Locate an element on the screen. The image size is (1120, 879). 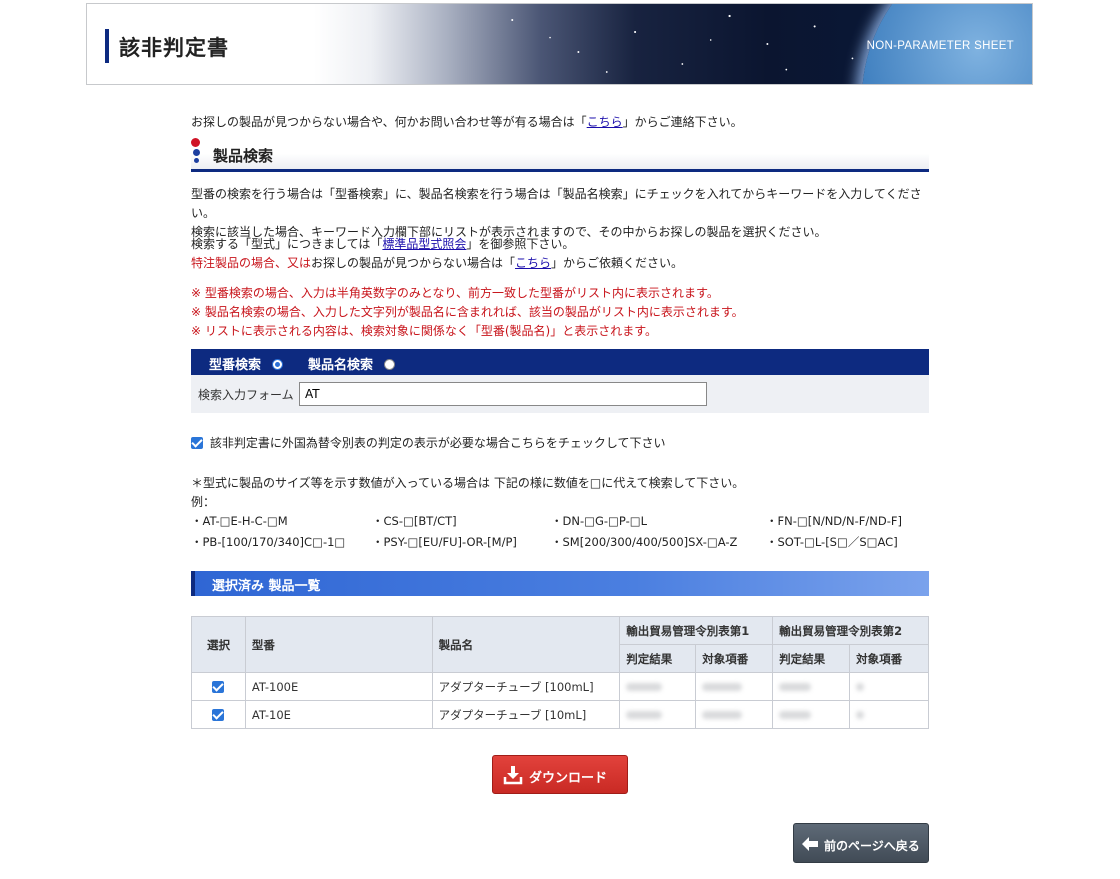
download-button: ダウンロード is located at coordinates (560, 774).